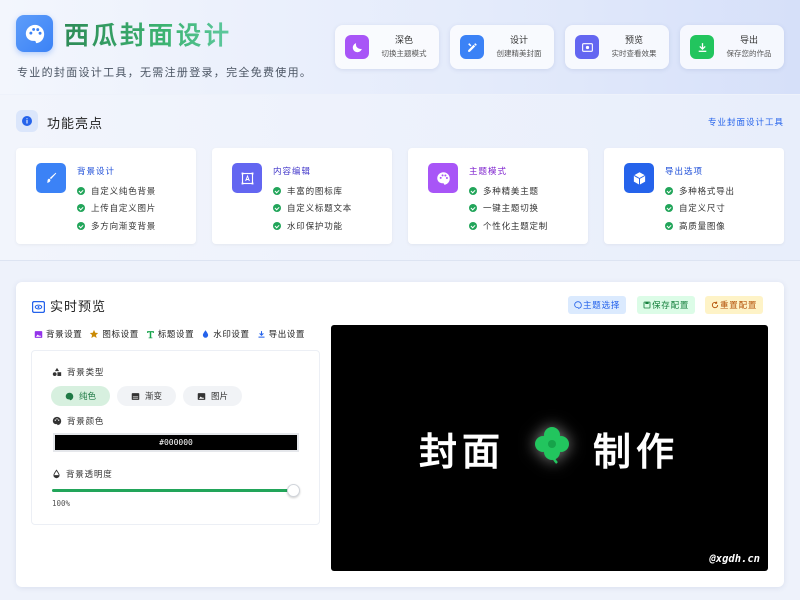 This screenshot has width=800, height=600. Describe the element at coordinates (666, 305) in the screenshot. I see `save-config-button: 保存配置` at that location.